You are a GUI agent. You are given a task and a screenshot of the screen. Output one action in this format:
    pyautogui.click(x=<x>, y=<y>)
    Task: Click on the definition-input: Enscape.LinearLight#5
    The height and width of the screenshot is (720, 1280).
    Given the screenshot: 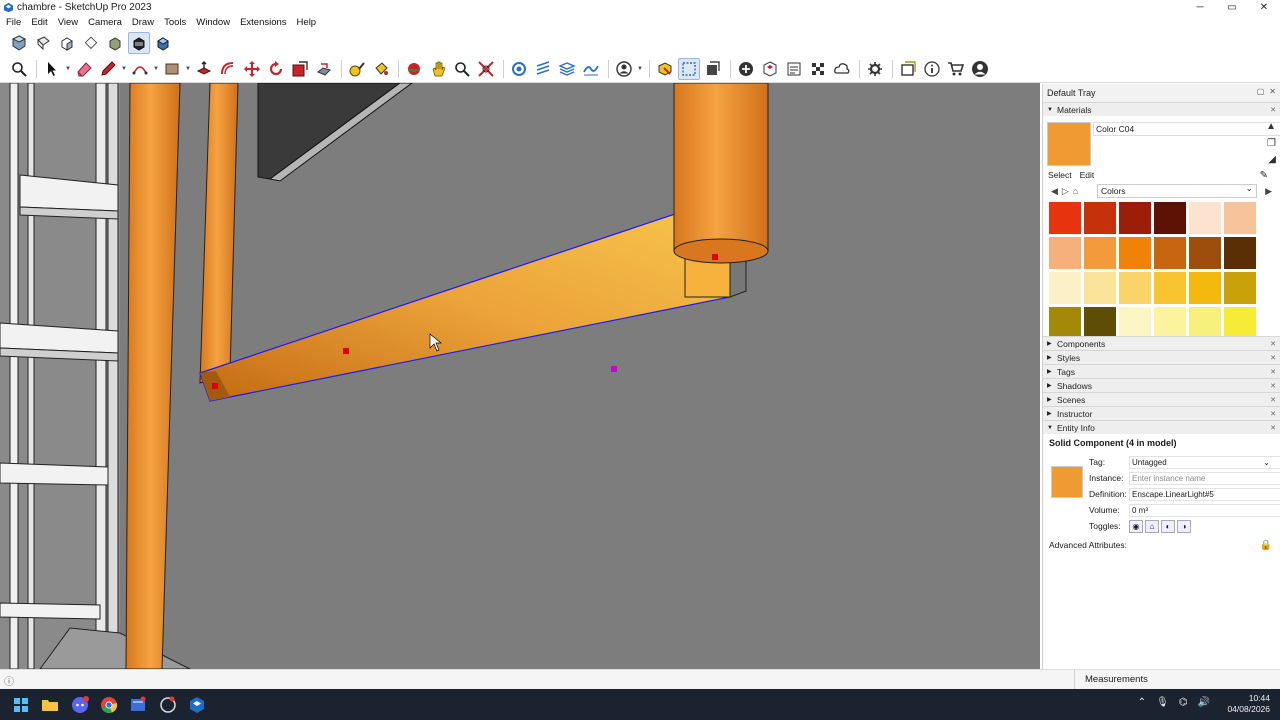 What is the action you would take?
    pyautogui.click(x=1204, y=494)
    